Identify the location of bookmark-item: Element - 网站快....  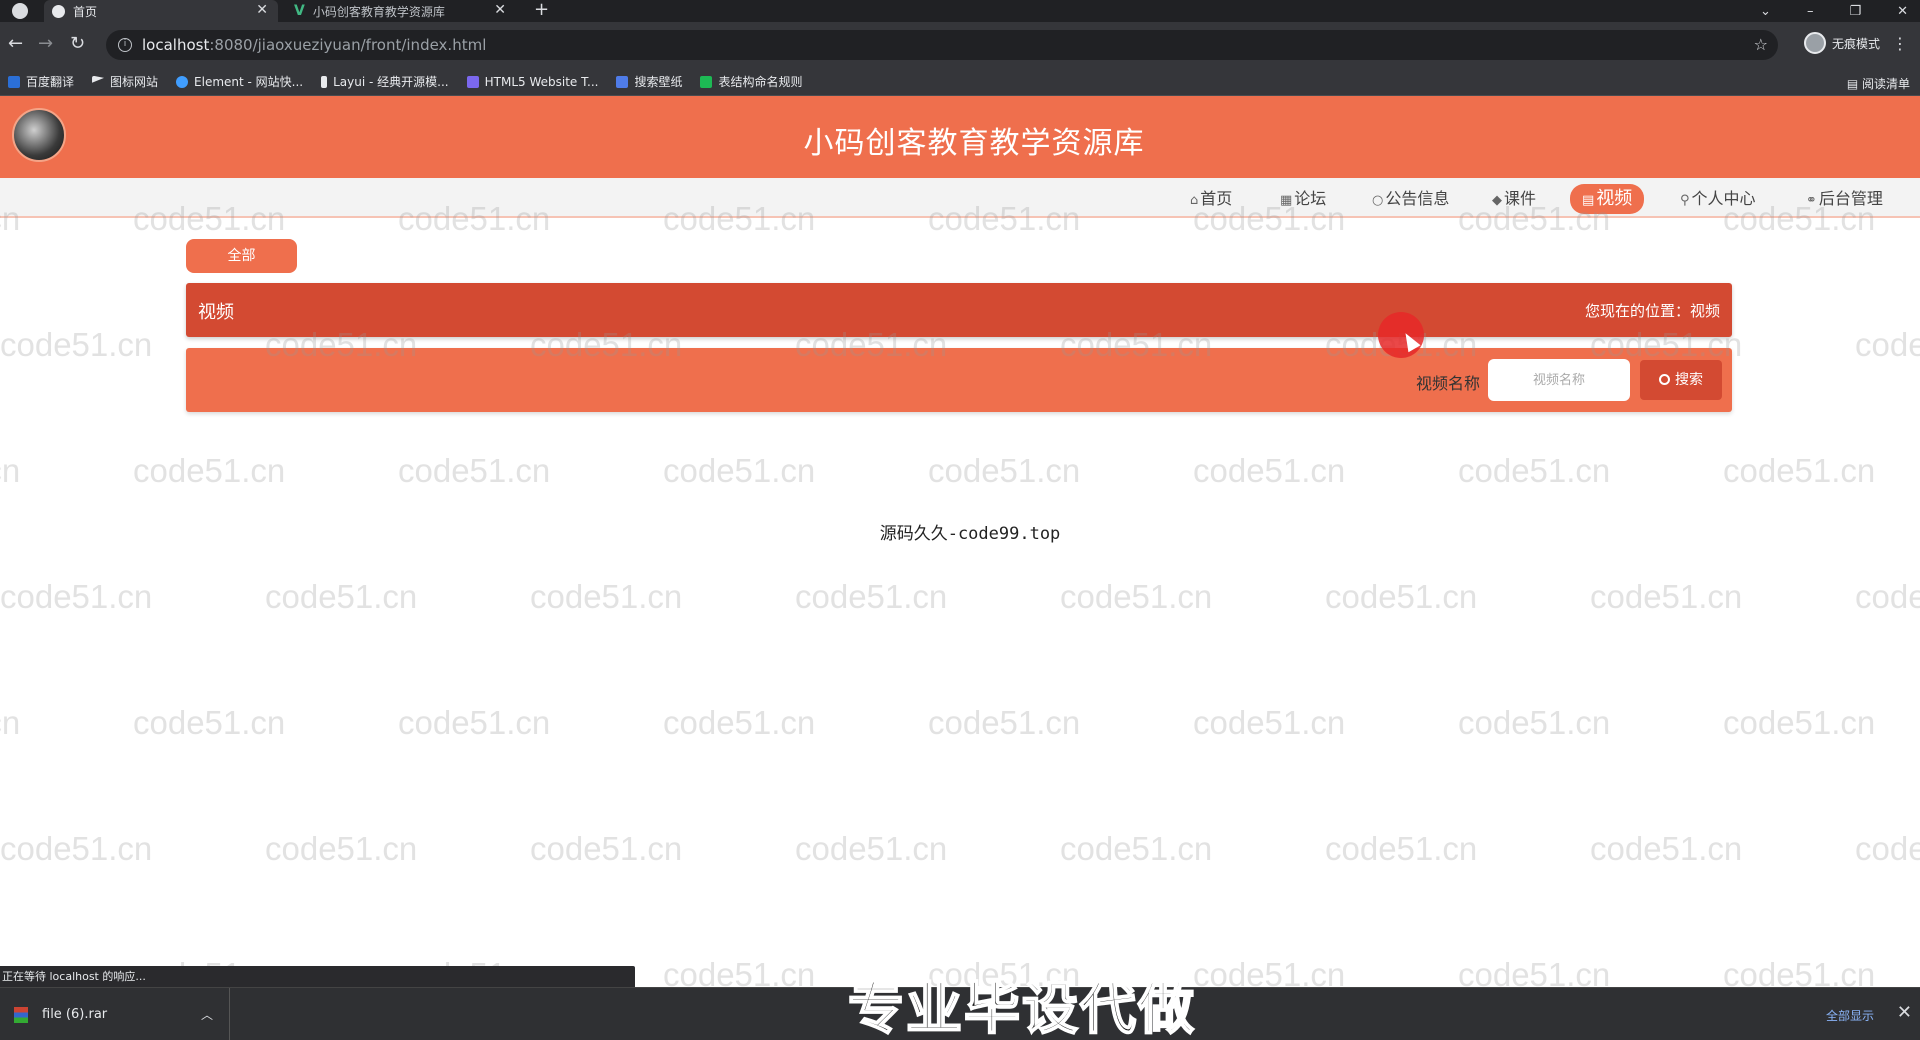
(239, 81).